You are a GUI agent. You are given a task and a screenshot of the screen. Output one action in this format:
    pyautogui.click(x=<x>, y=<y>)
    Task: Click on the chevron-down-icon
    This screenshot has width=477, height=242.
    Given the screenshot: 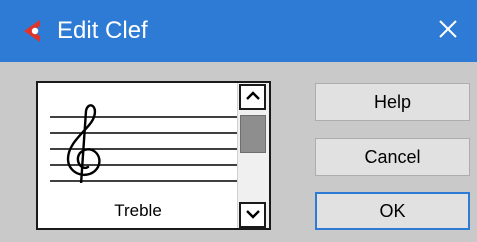 What is the action you would take?
    pyautogui.click(x=252, y=215)
    